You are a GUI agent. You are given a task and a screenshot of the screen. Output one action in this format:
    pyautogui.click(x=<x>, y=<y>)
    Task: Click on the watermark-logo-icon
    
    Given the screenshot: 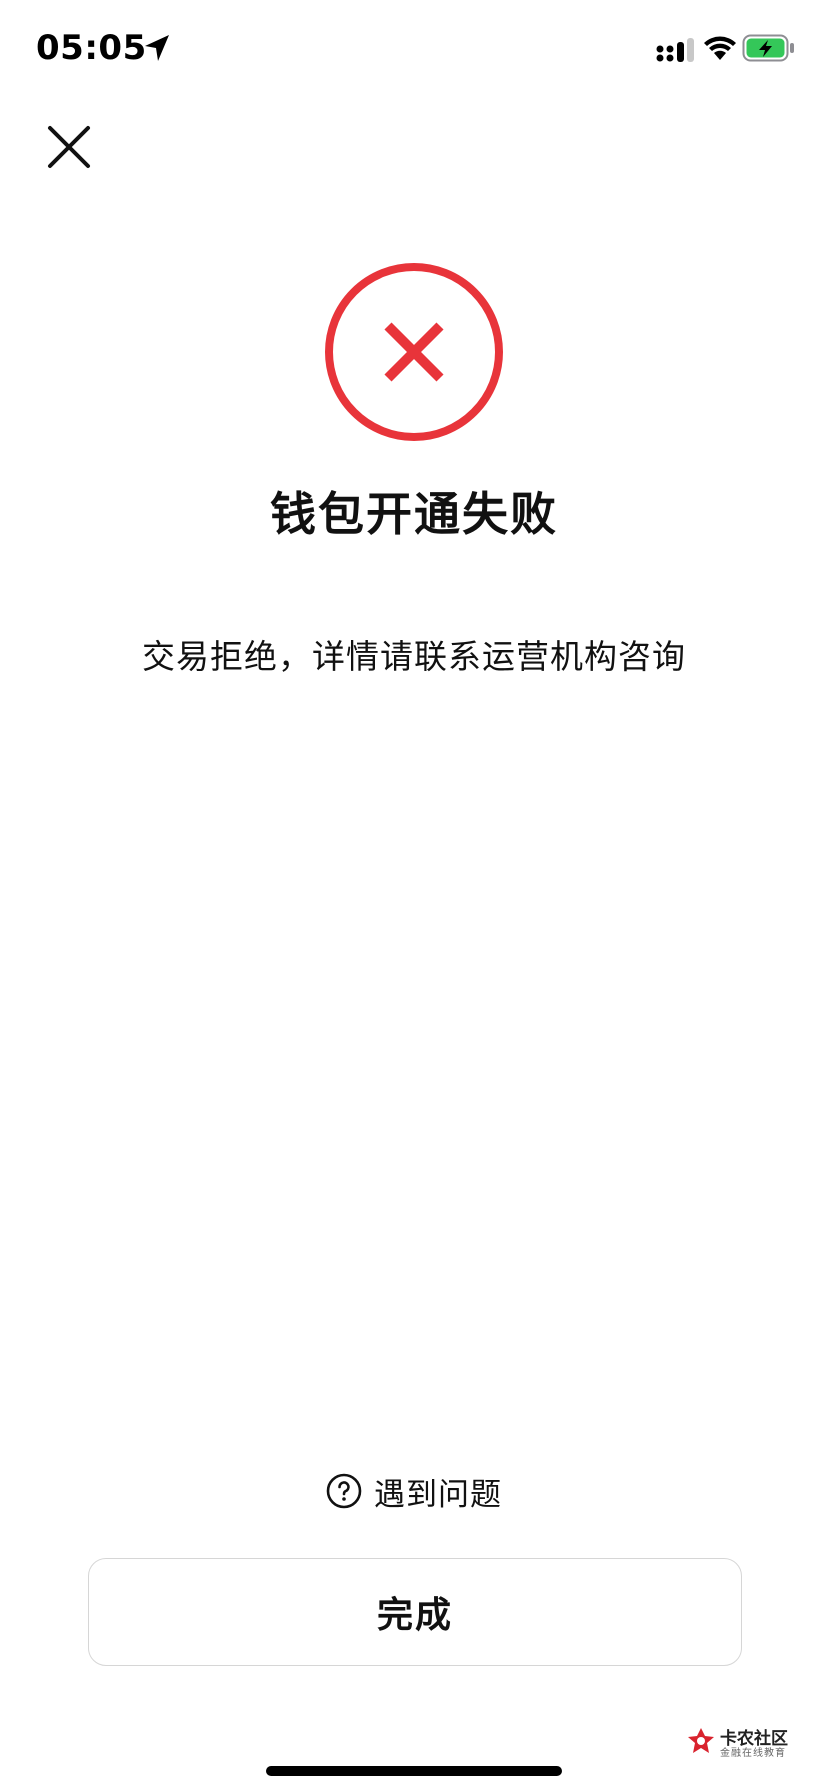 What is the action you would take?
    pyautogui.click(x=701, y=1740)
    